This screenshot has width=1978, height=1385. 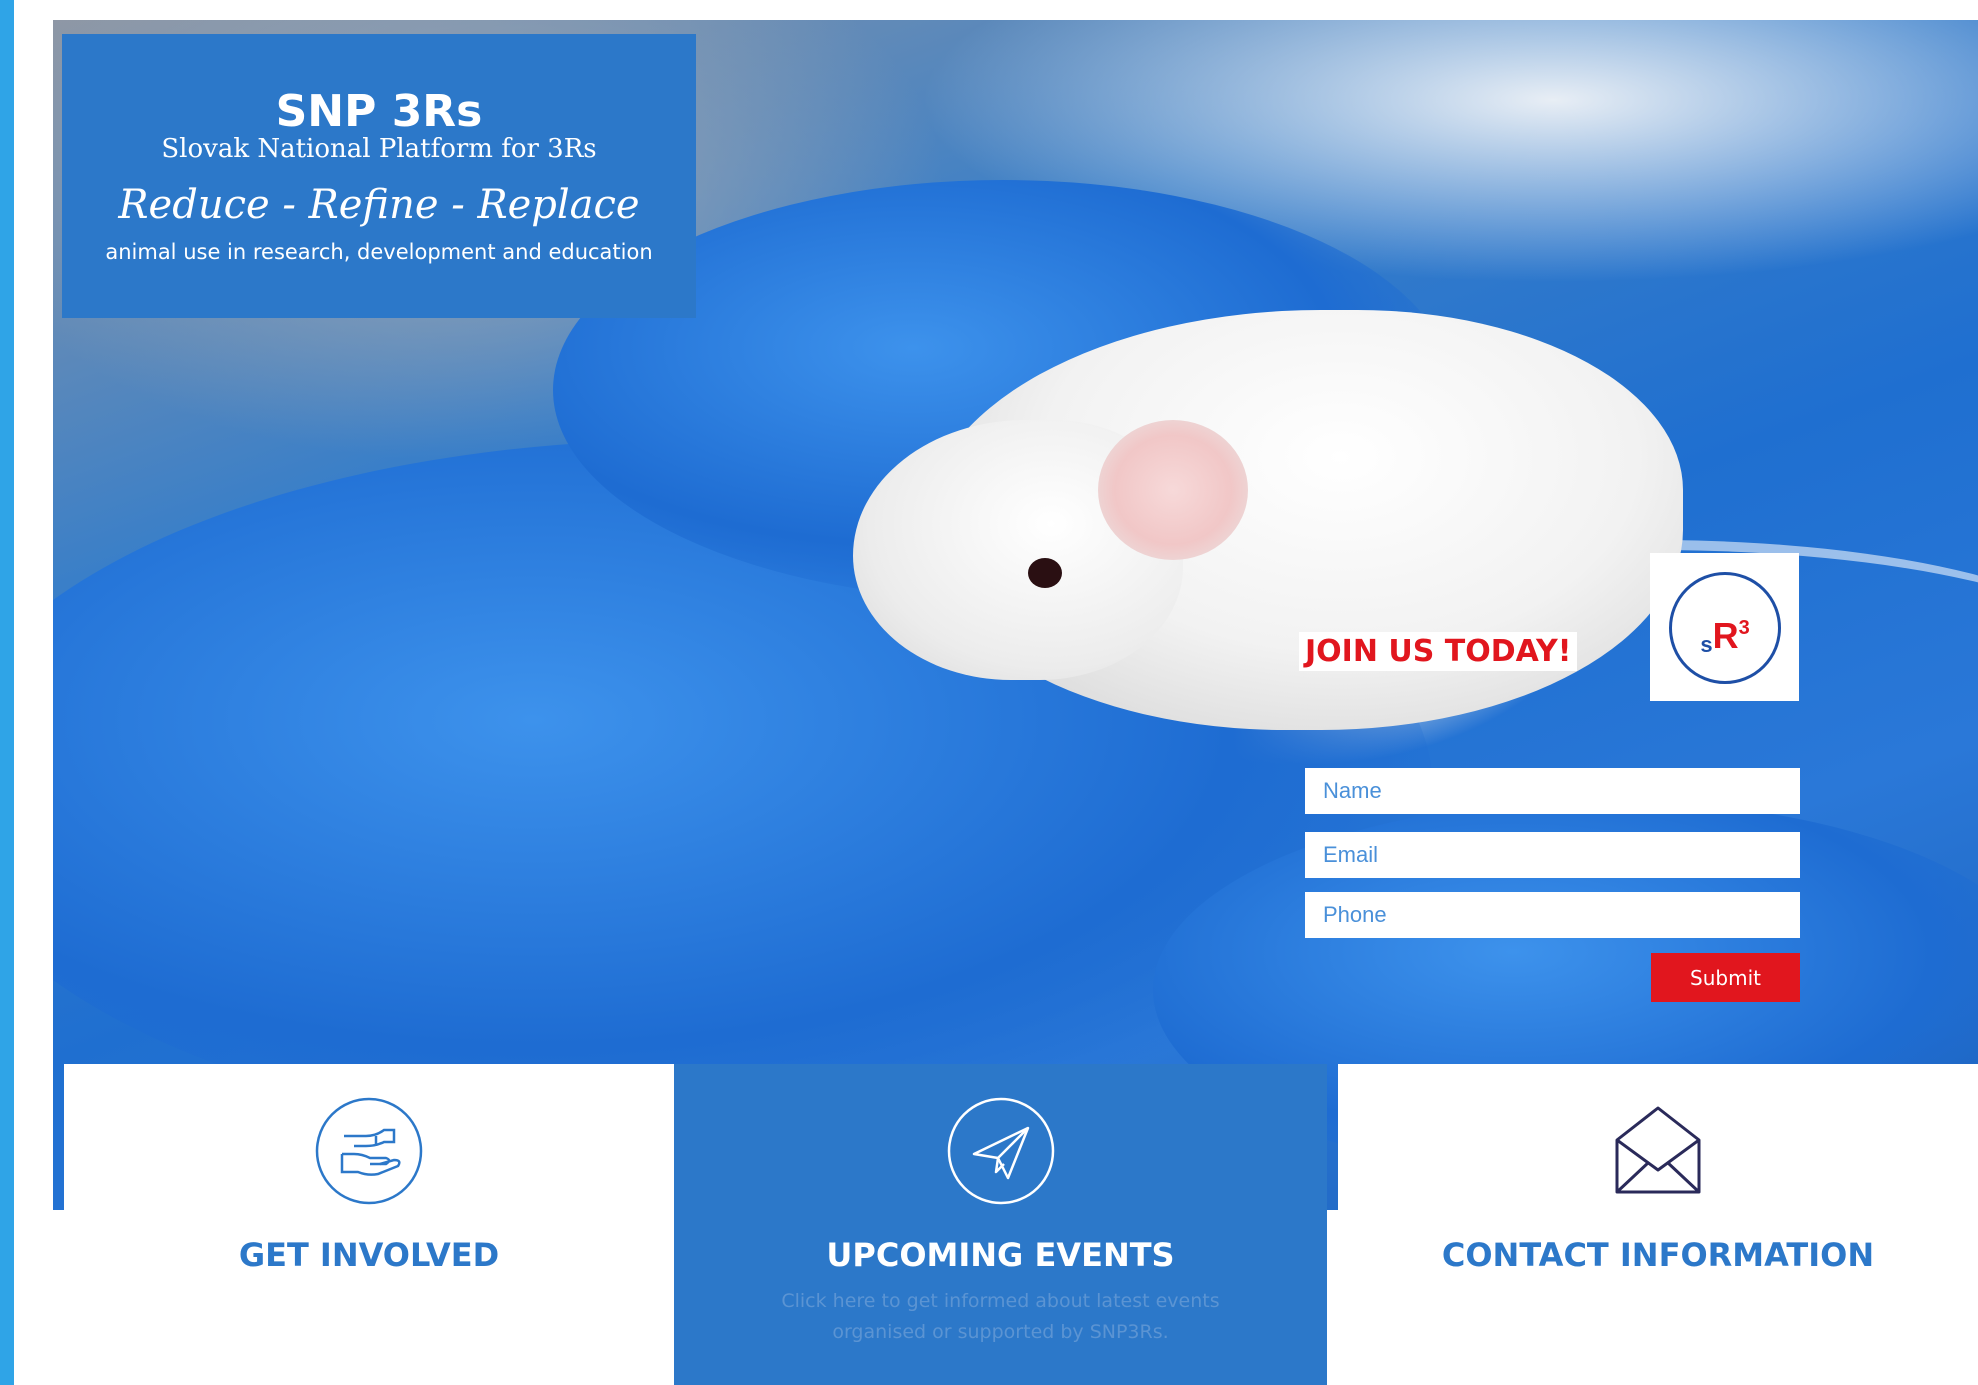 I want to click on email-input, so click(x=1552, y=855).